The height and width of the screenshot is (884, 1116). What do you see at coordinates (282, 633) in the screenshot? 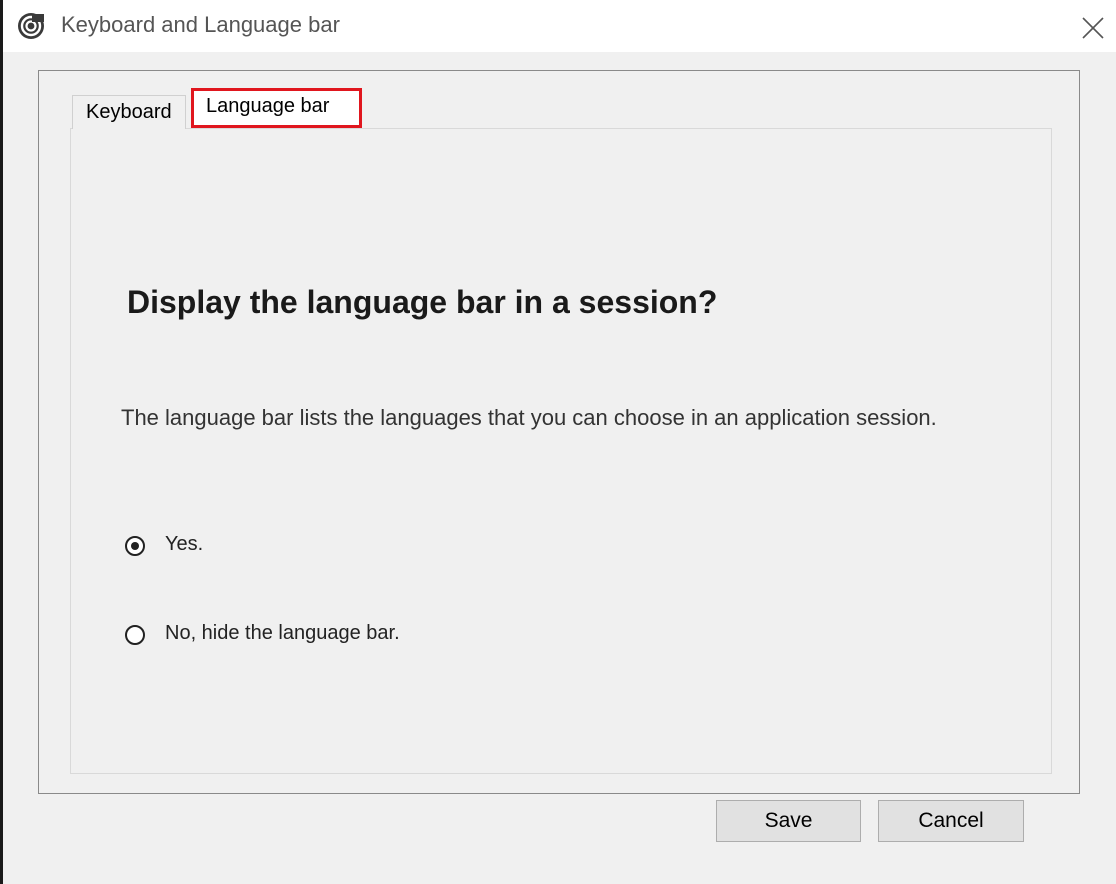
I see `option-no-label: No, hide the language bar.` at bounding box center [282, 633].